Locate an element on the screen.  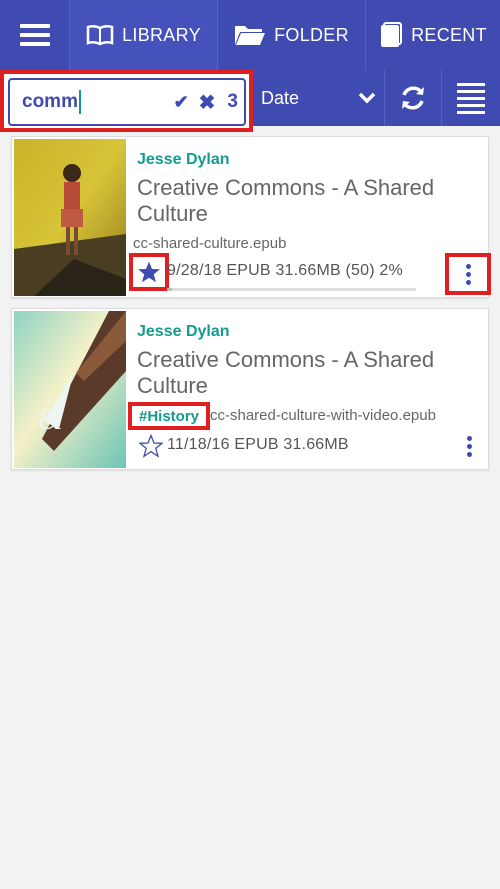
hamburger-icon is located at coordinates (34, 35).